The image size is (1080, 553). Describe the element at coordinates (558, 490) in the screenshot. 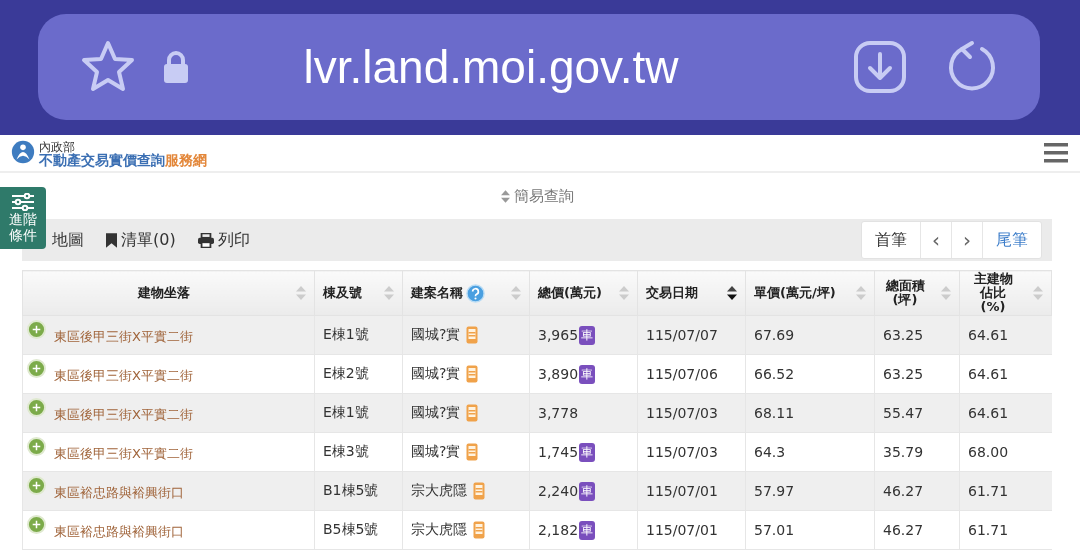

I see `table-cell: 2,240` at that location.